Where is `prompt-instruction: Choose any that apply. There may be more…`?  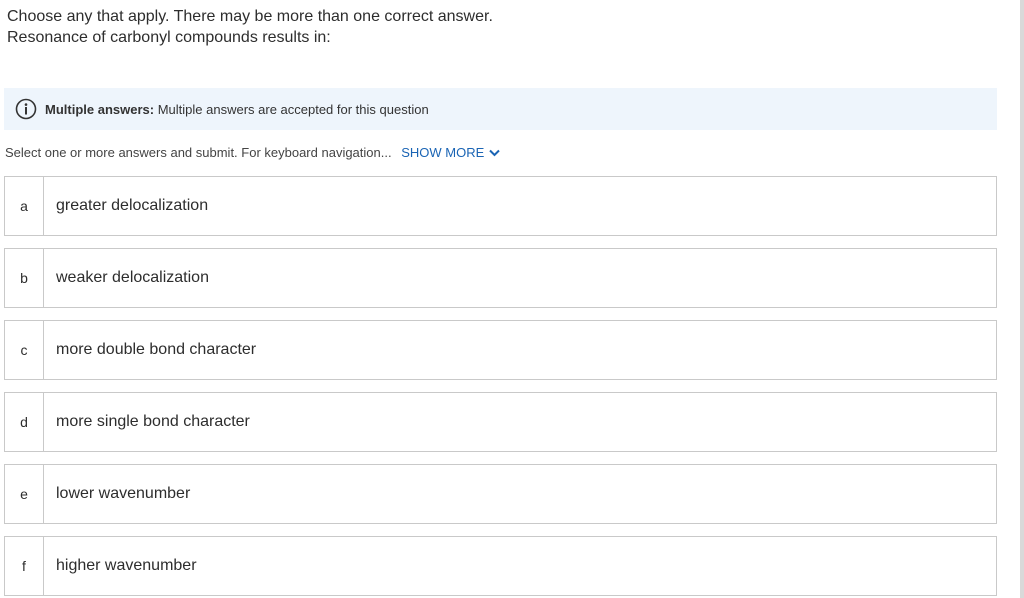
prompt-instruction: Choose any that apply. There may be more… is located at coordinates (250, 16).